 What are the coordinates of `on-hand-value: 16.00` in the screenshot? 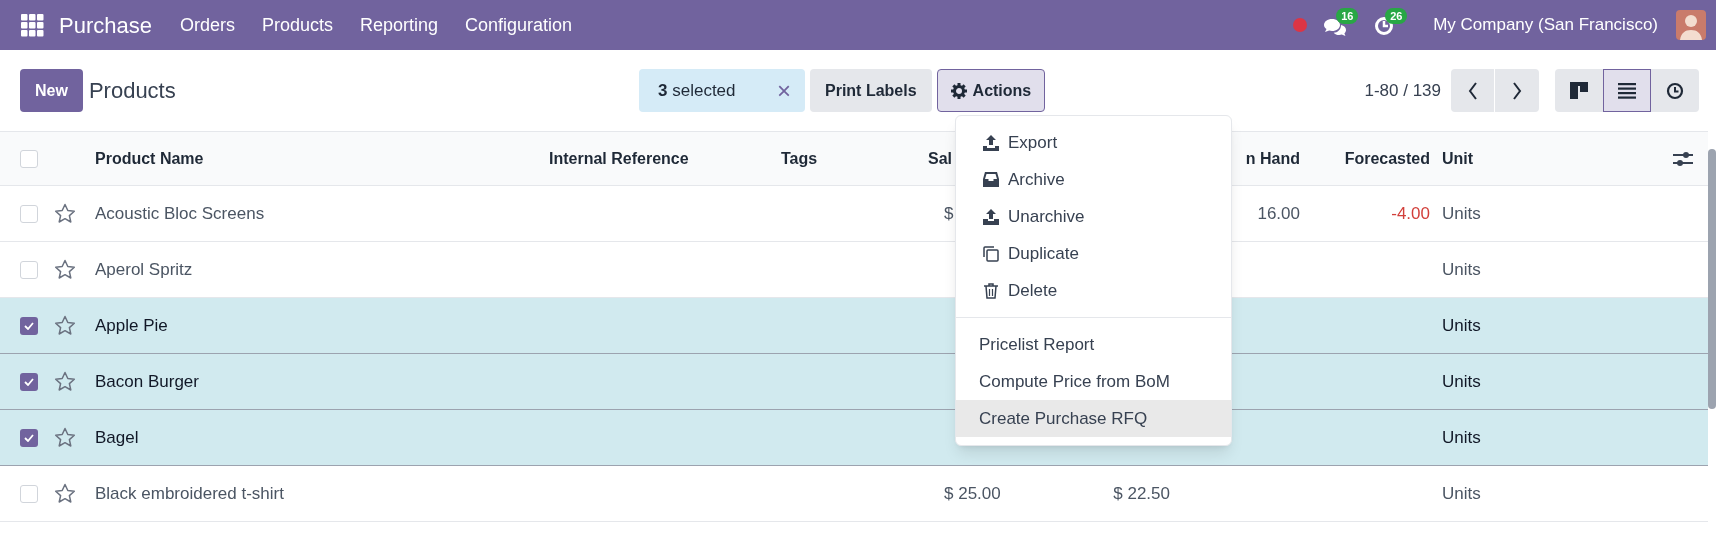 It's located at (1278, 213).